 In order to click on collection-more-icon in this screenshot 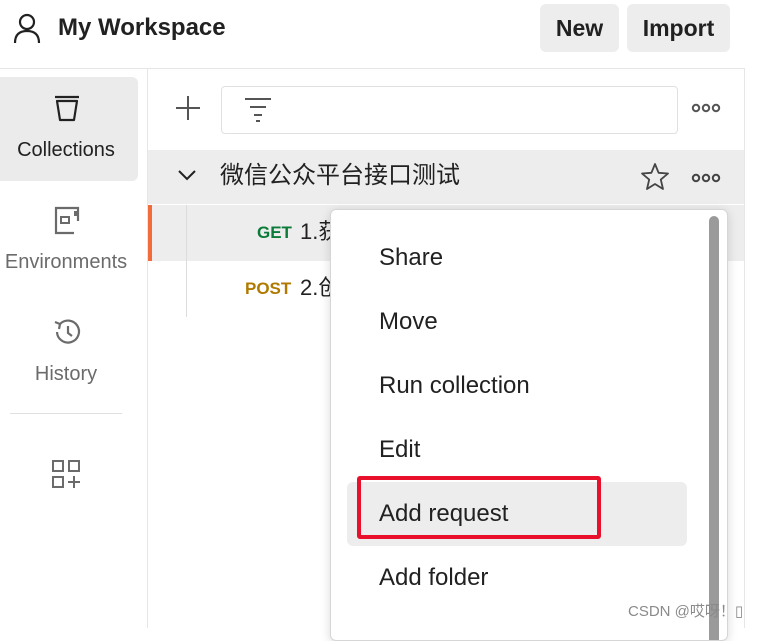, I will do `click(706, 178)`.